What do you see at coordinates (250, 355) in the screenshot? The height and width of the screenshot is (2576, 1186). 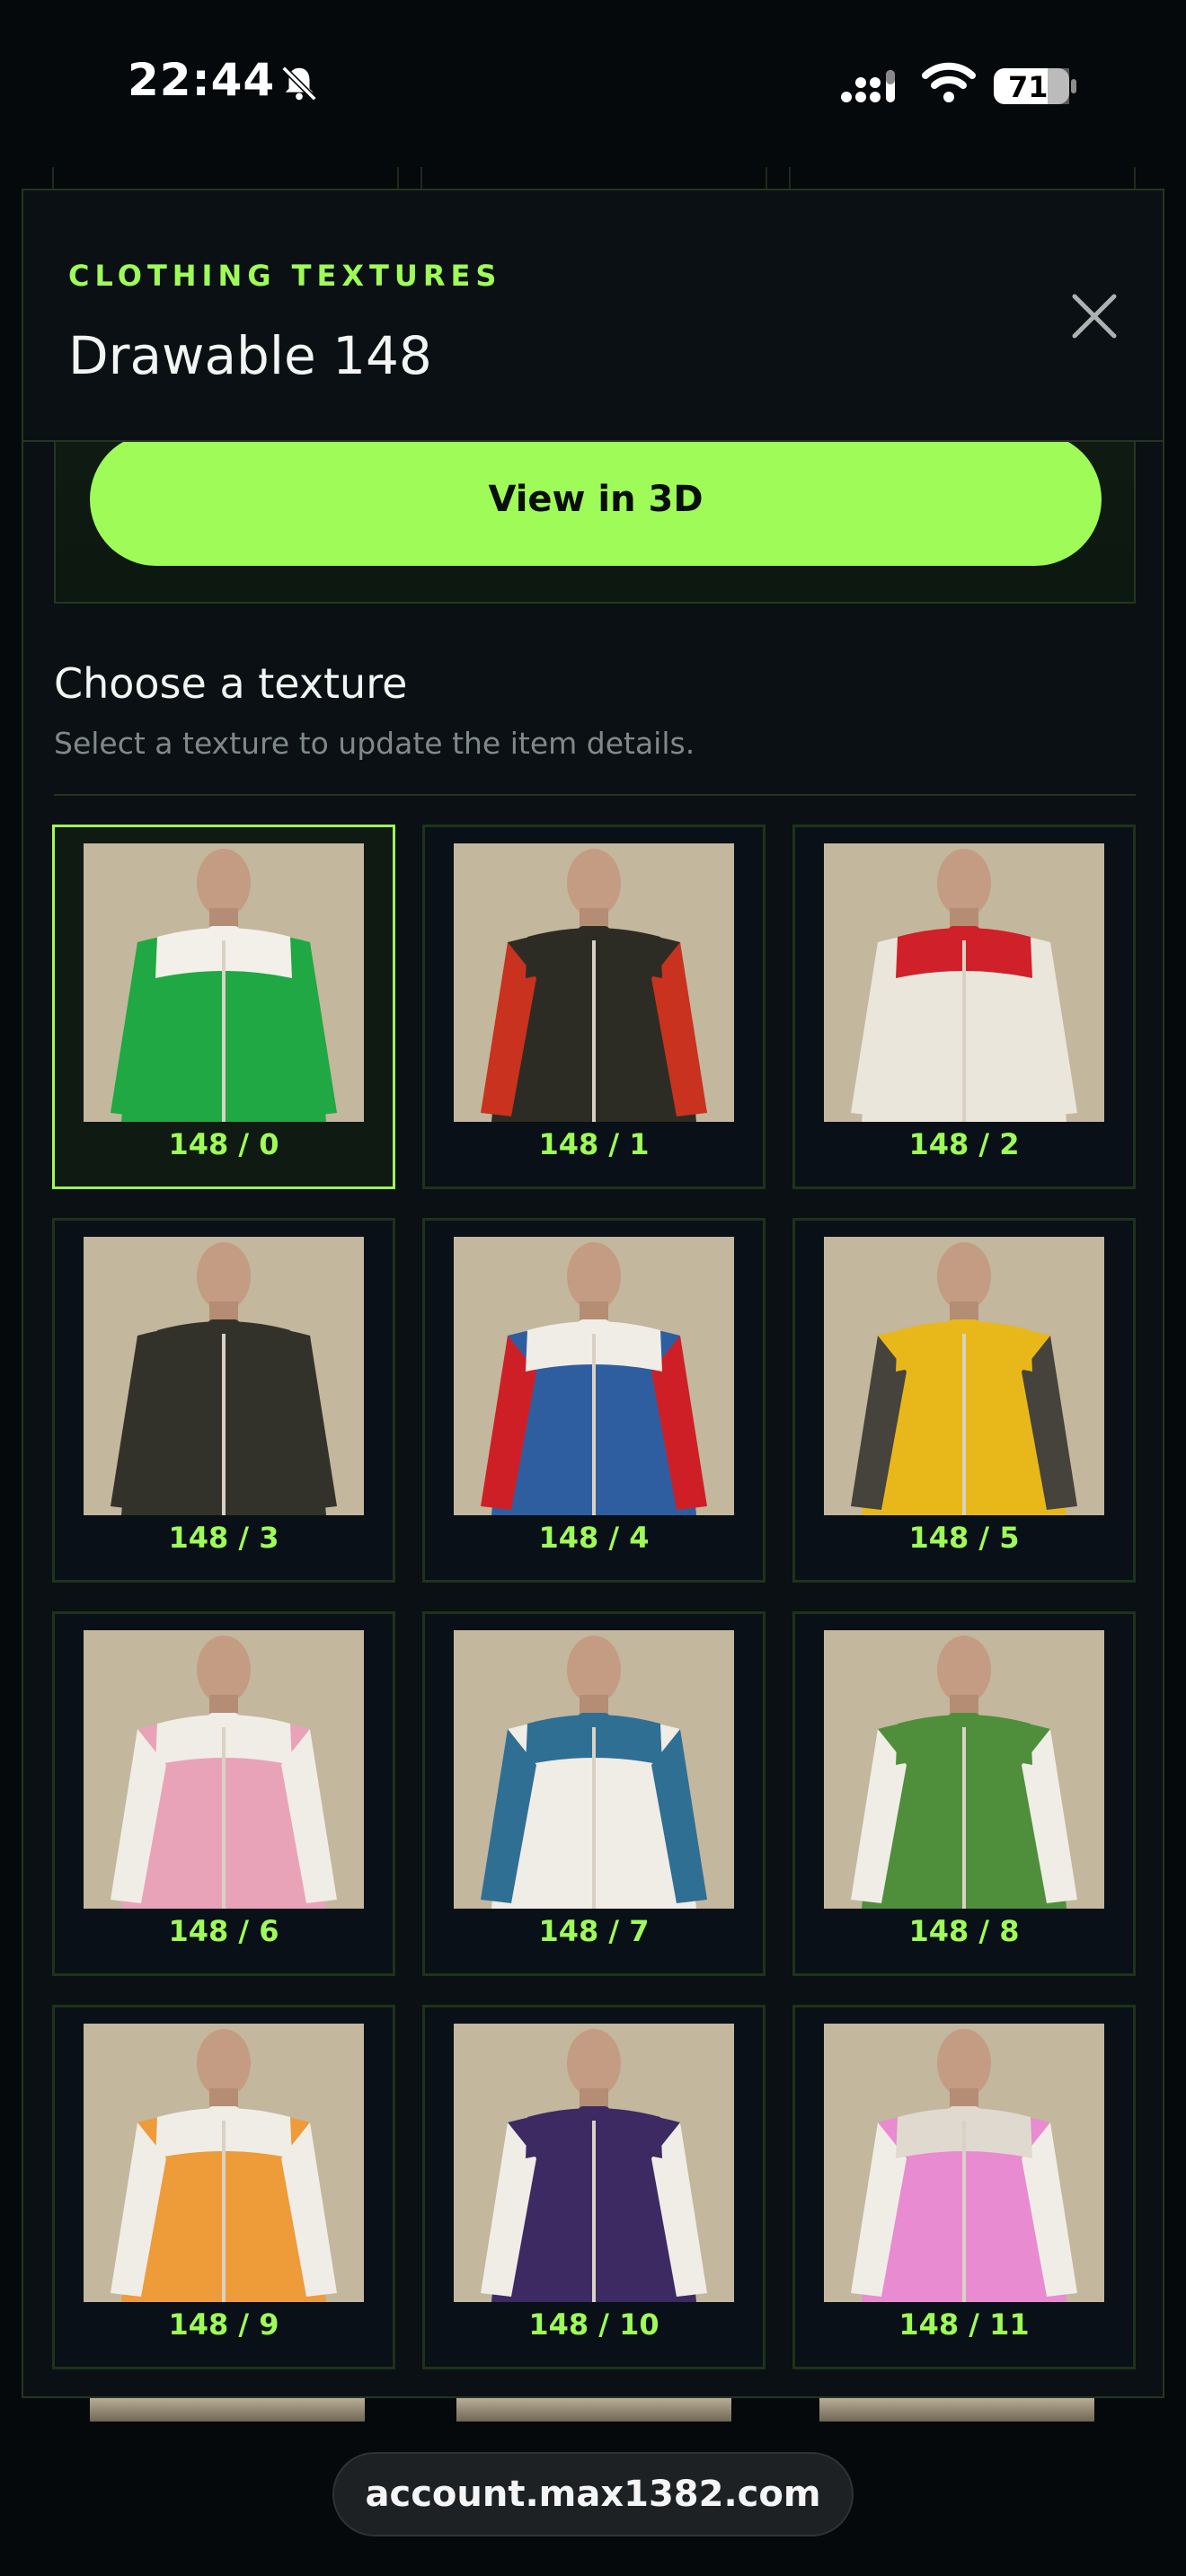 I see `modal-title: Drawable 148` at bounding box center [250, 355].